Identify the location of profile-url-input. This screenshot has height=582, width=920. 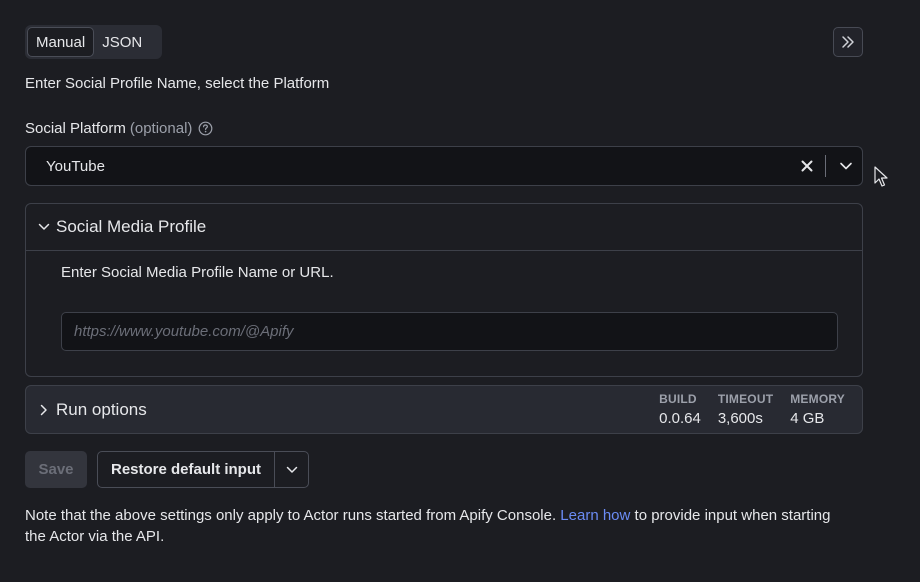
(449, 331).